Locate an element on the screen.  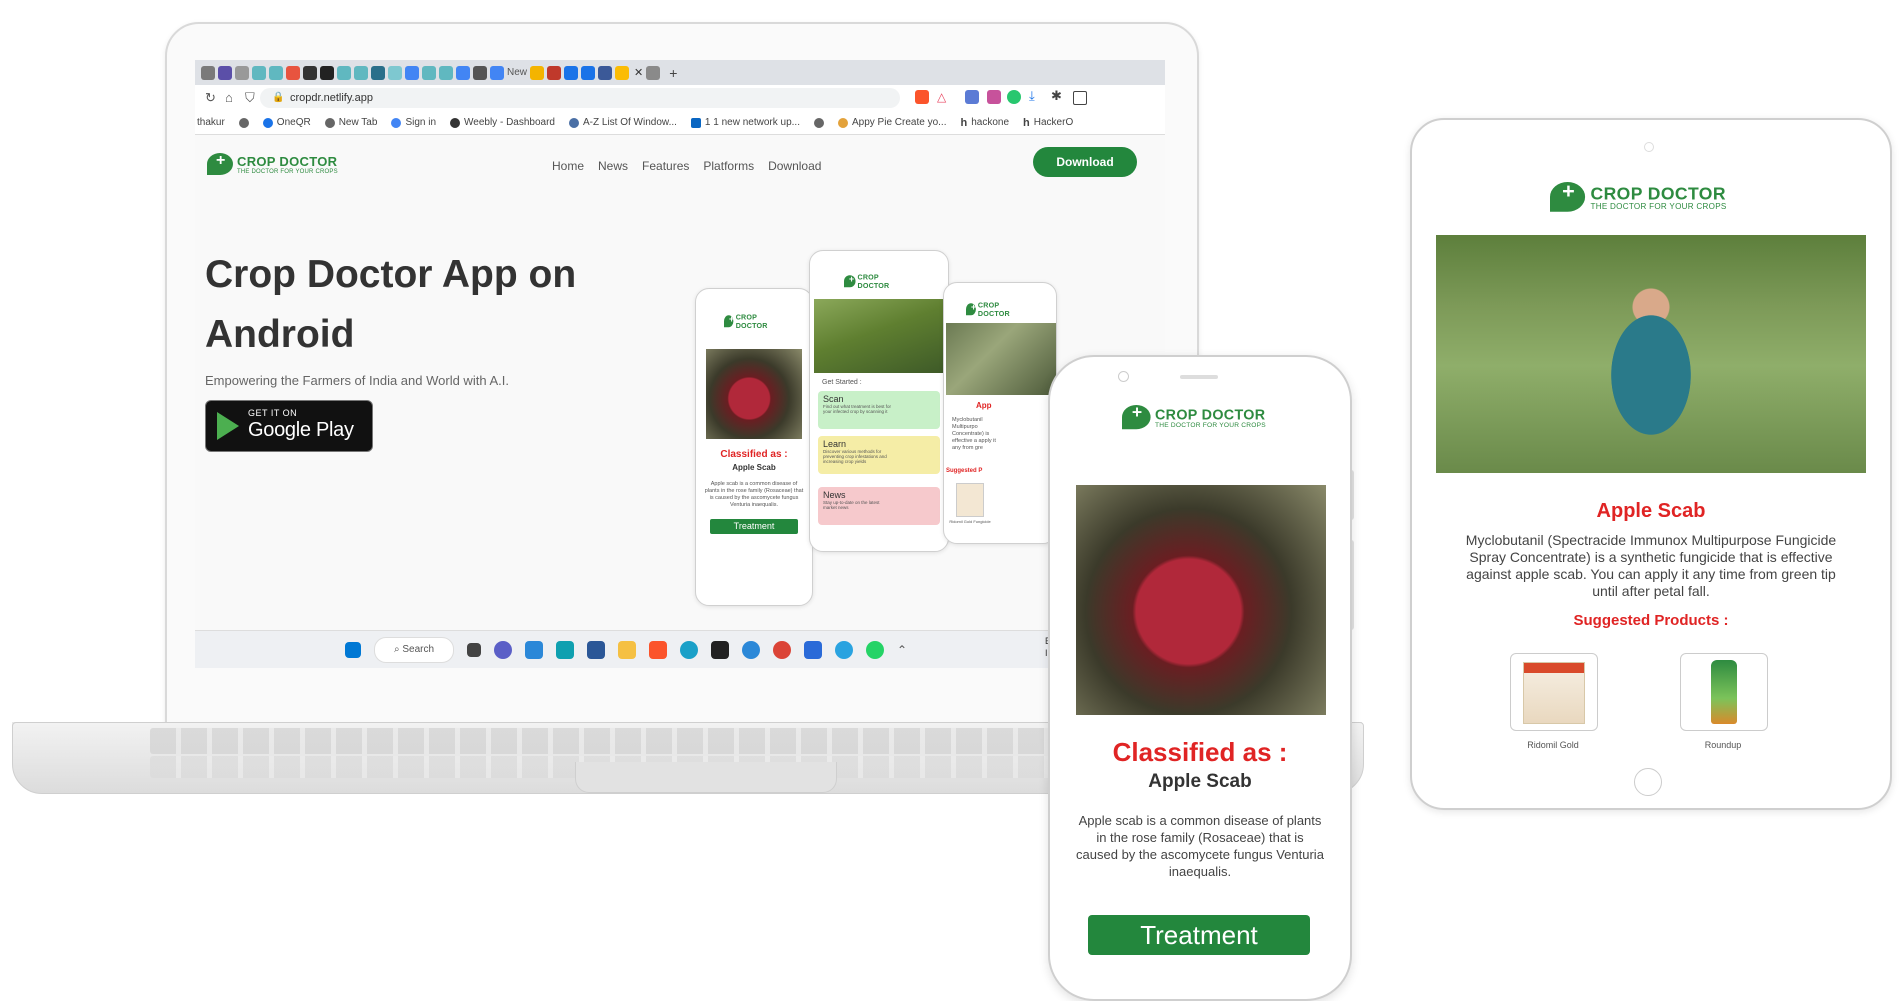
telegram-icon is located at coordinates (844, 649).